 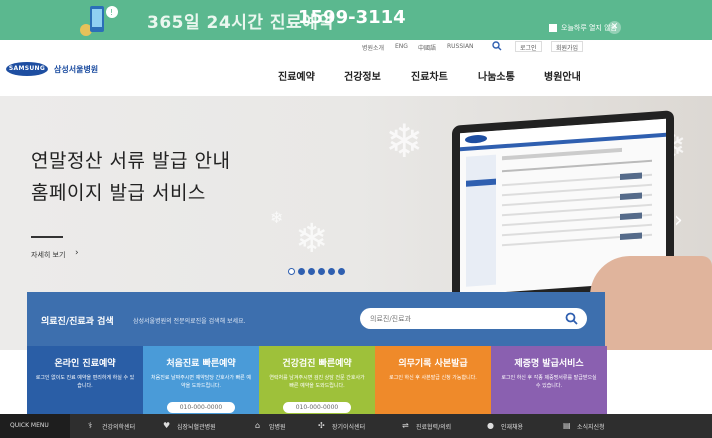 What do you see at coordinates (401, 46) in the screenshot?
I see `util-link-eng: ENG` at bounding box center [401, 46].